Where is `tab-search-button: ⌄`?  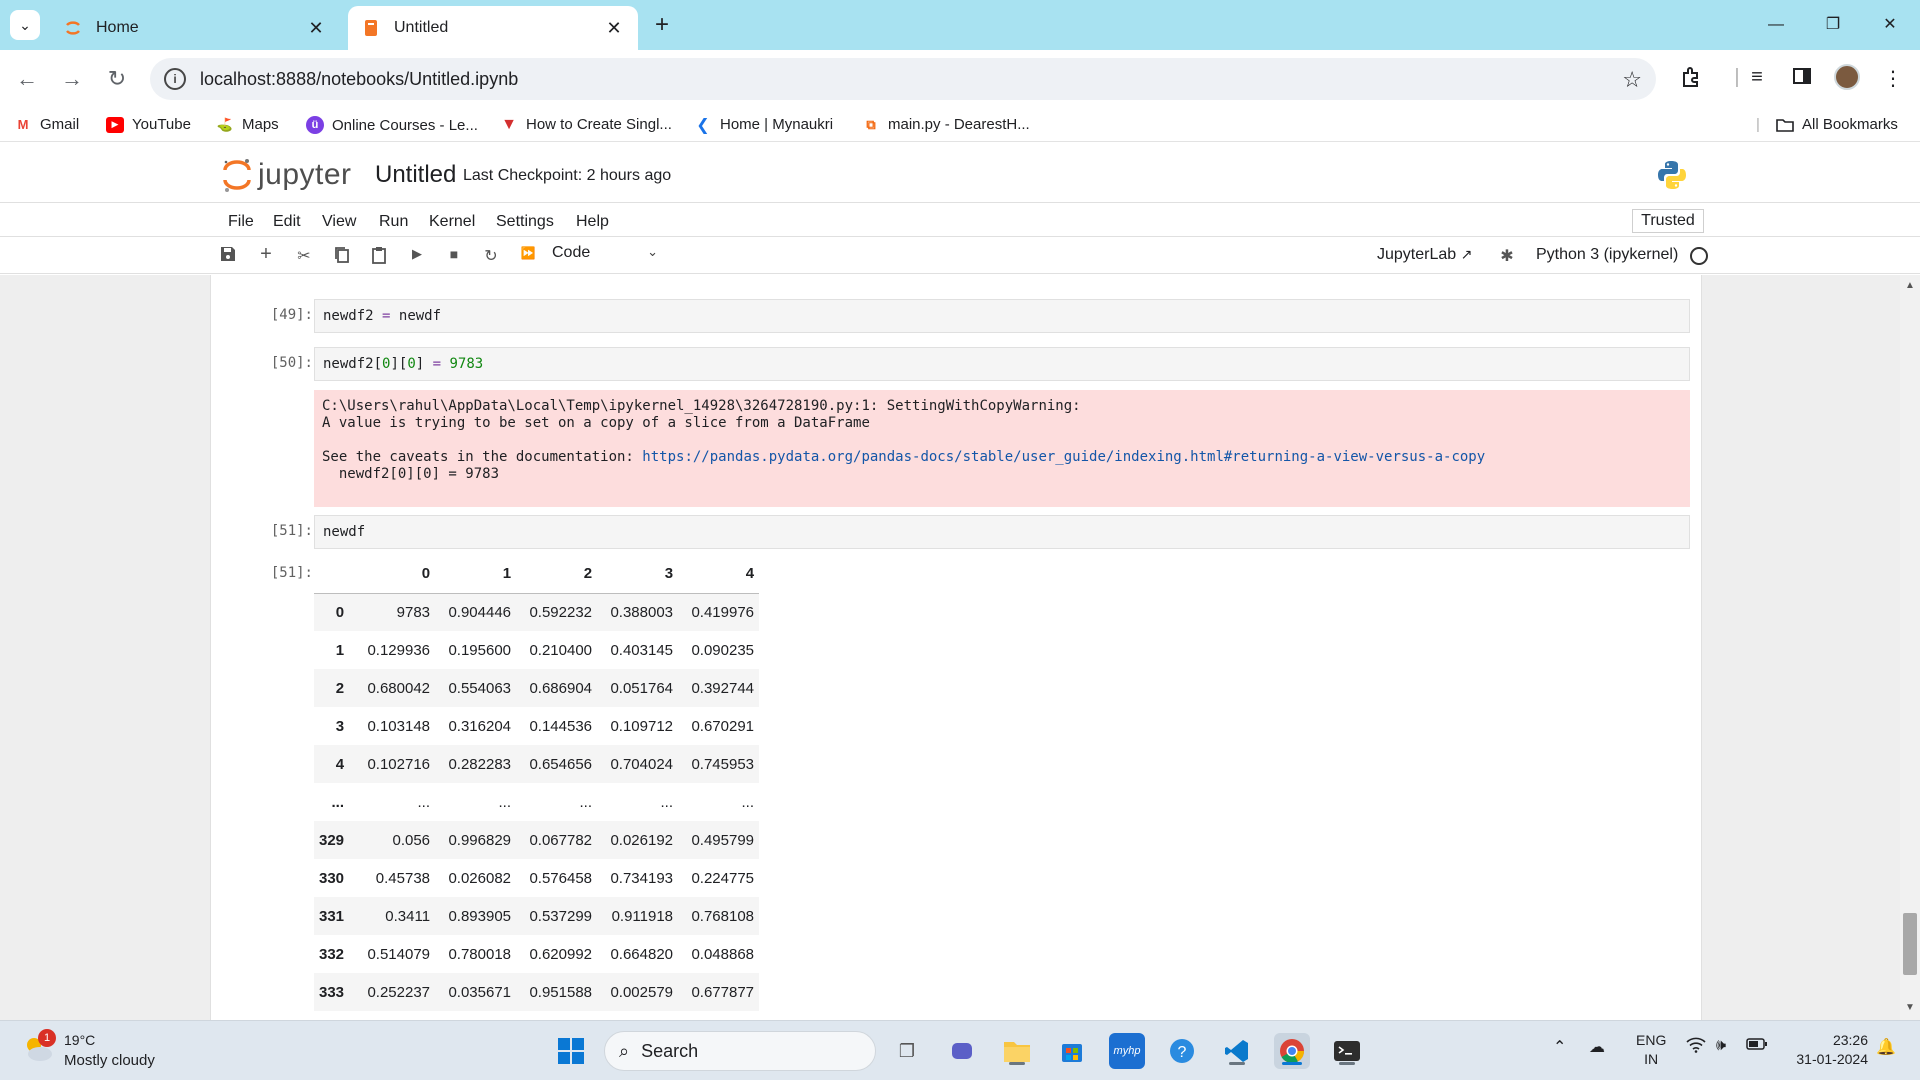
tab-search-button: ⌄ is located at coordinates (25, 25).